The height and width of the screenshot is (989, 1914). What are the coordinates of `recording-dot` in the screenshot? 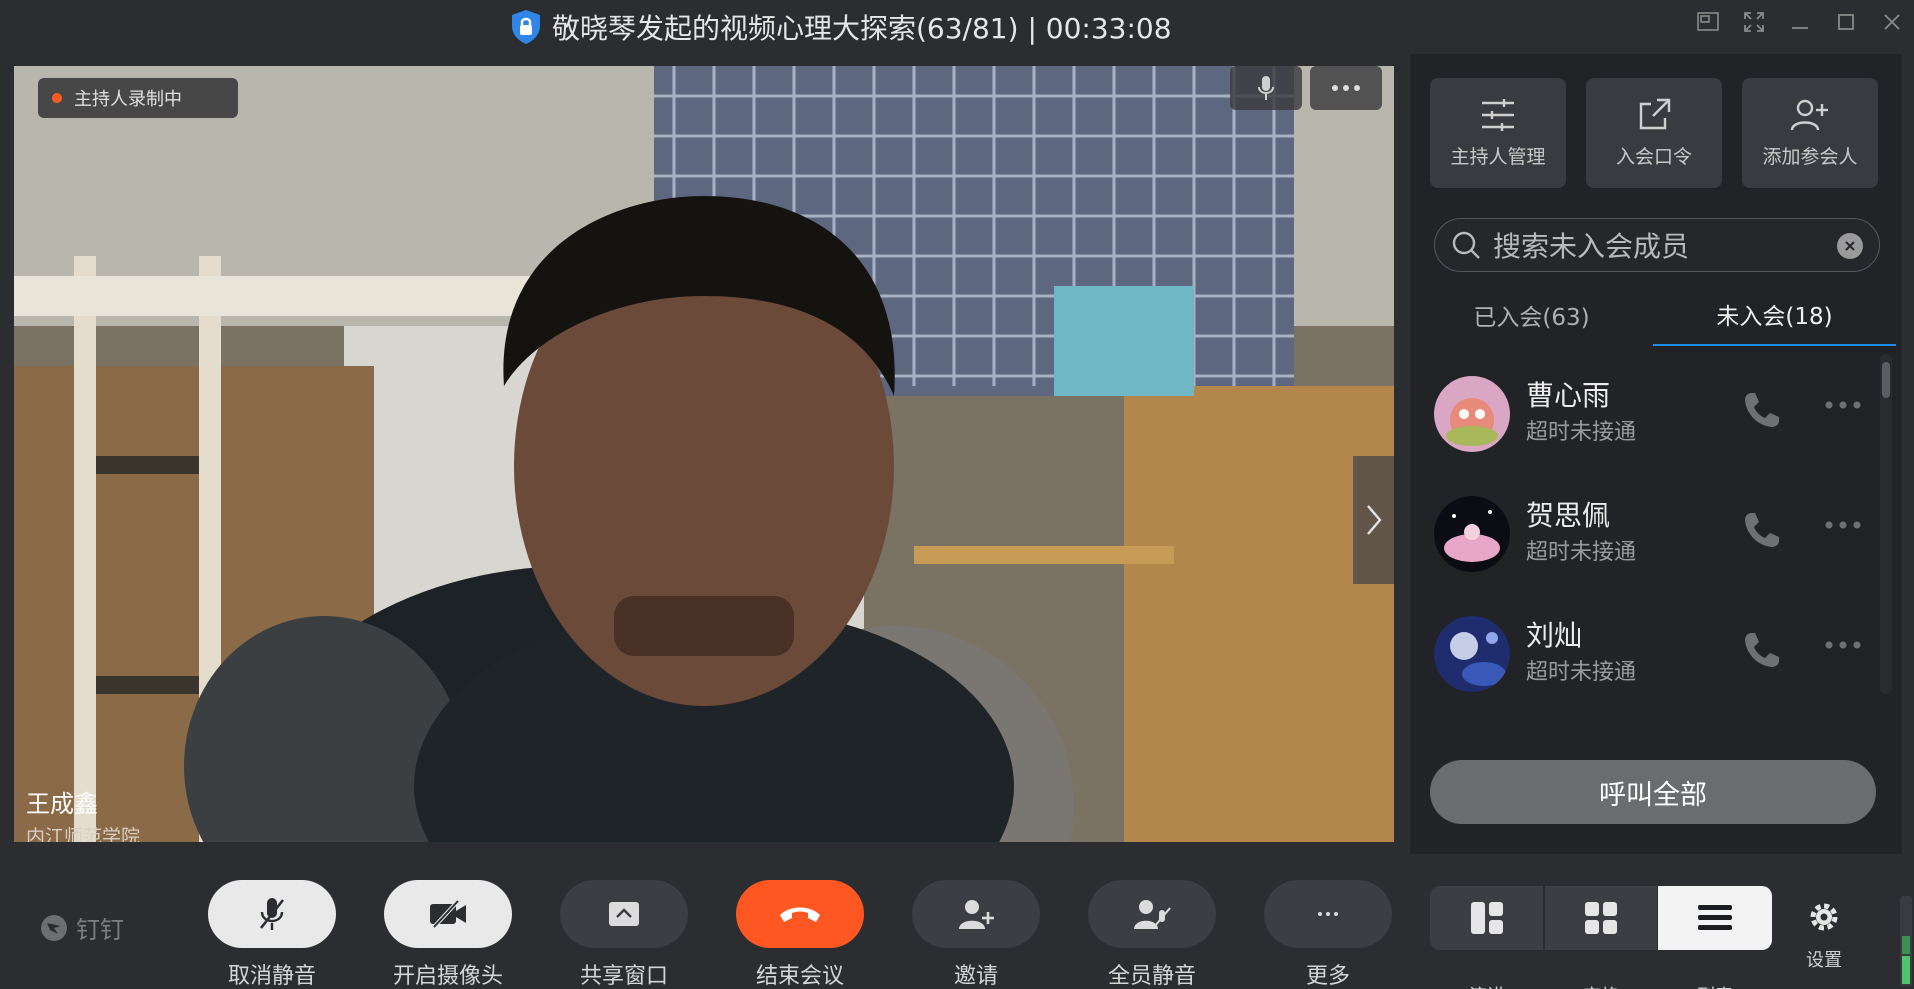 It's located at (57, 98).